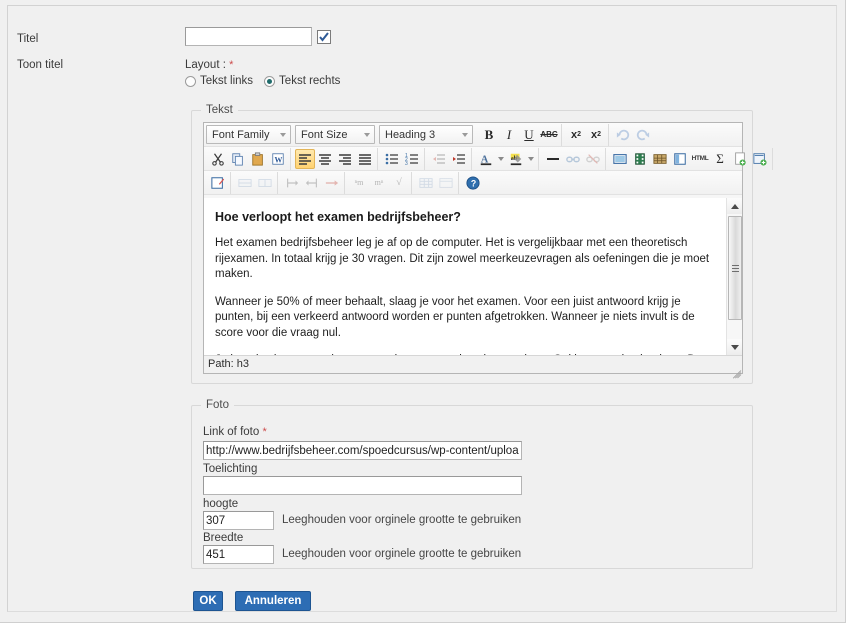  I want to click on toelichting-label: Toelichting, so click(230, 469).